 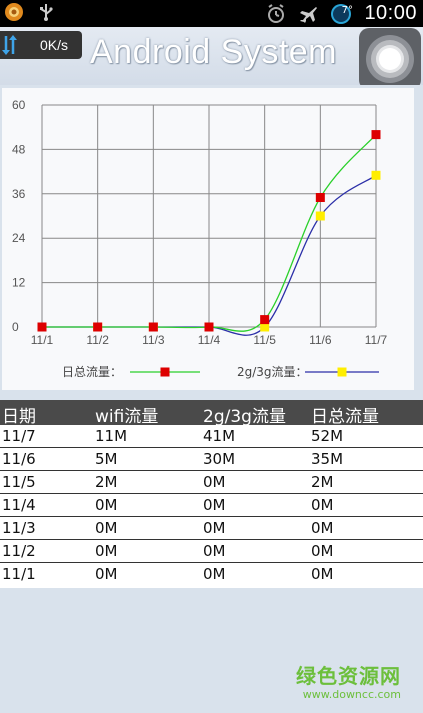 What do you see at coordinates (127, 417) in the screenshot?
I see `header-wifi: wifi流量` at bounding box center [127, 417].